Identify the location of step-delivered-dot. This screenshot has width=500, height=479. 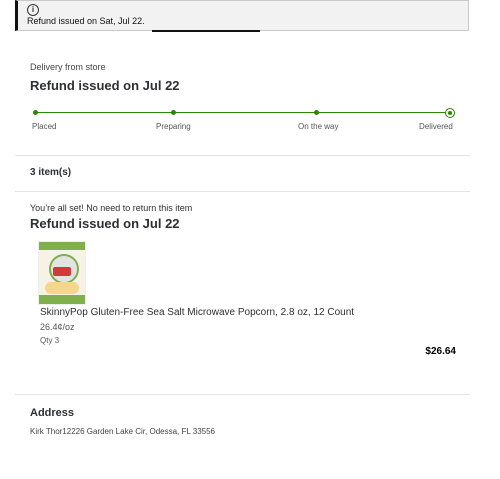
(450, 113).